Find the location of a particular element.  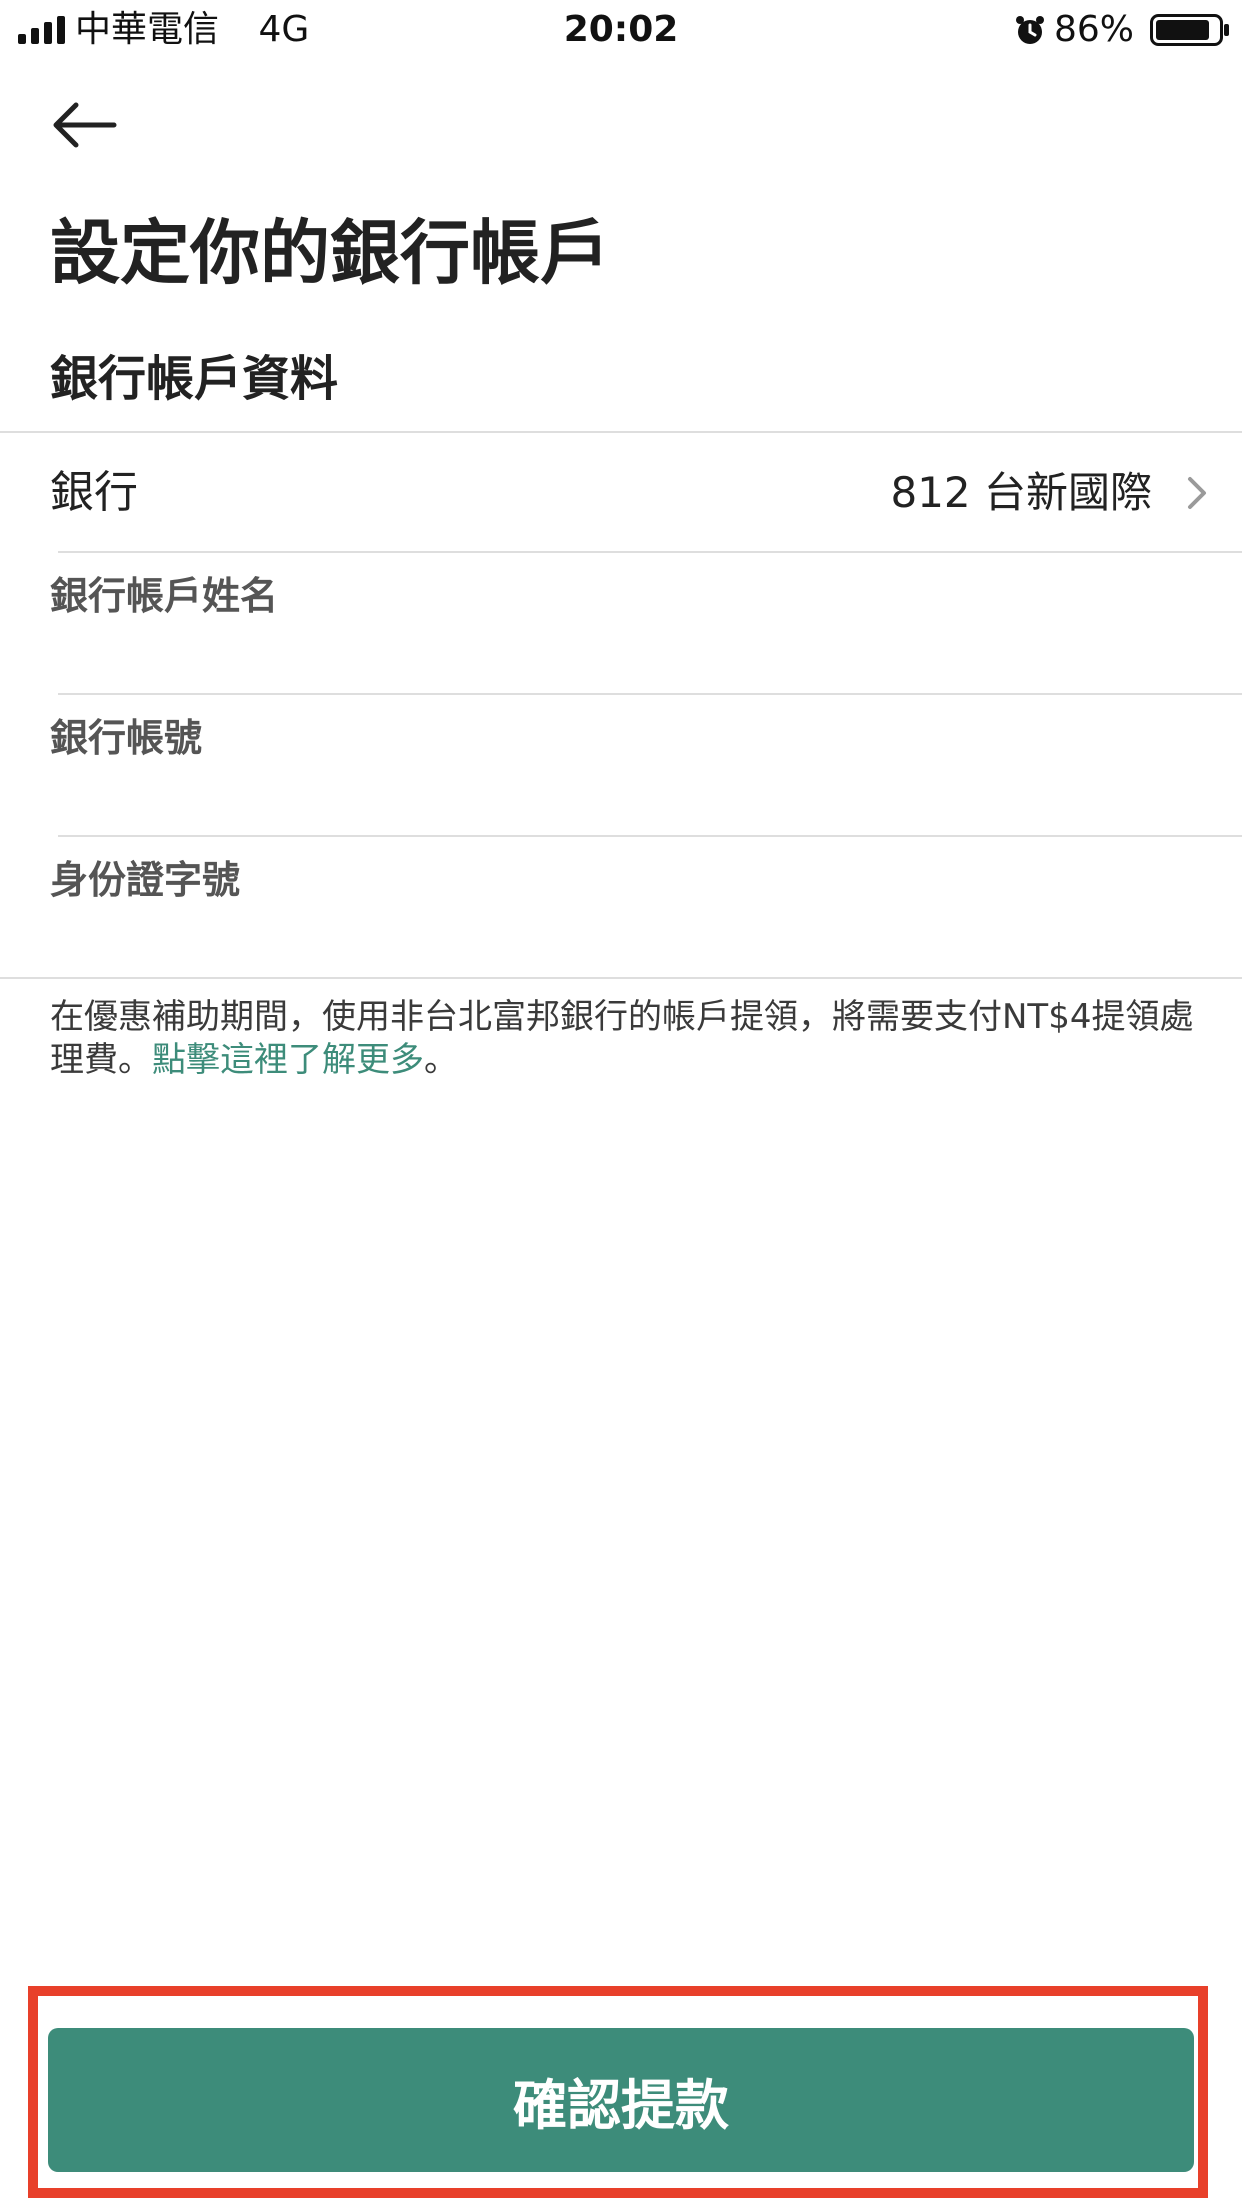

bank-value: 812 台新國際 is located at coordinates (1021, 492).